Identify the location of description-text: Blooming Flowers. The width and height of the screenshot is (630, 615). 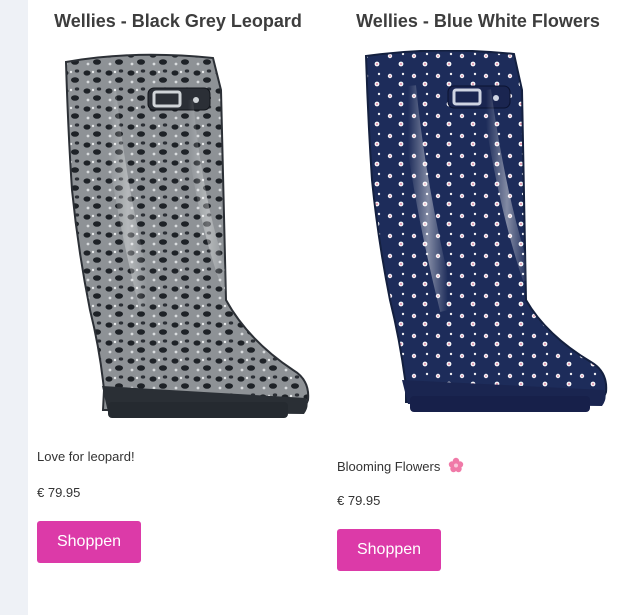
(389, 466).